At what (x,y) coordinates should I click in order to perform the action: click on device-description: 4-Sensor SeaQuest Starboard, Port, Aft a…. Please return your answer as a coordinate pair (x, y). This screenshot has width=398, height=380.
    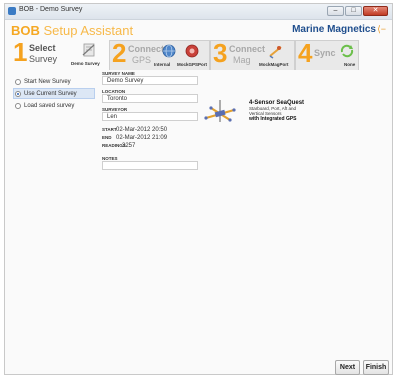
    Looking at the image, I should click on (294, 111).